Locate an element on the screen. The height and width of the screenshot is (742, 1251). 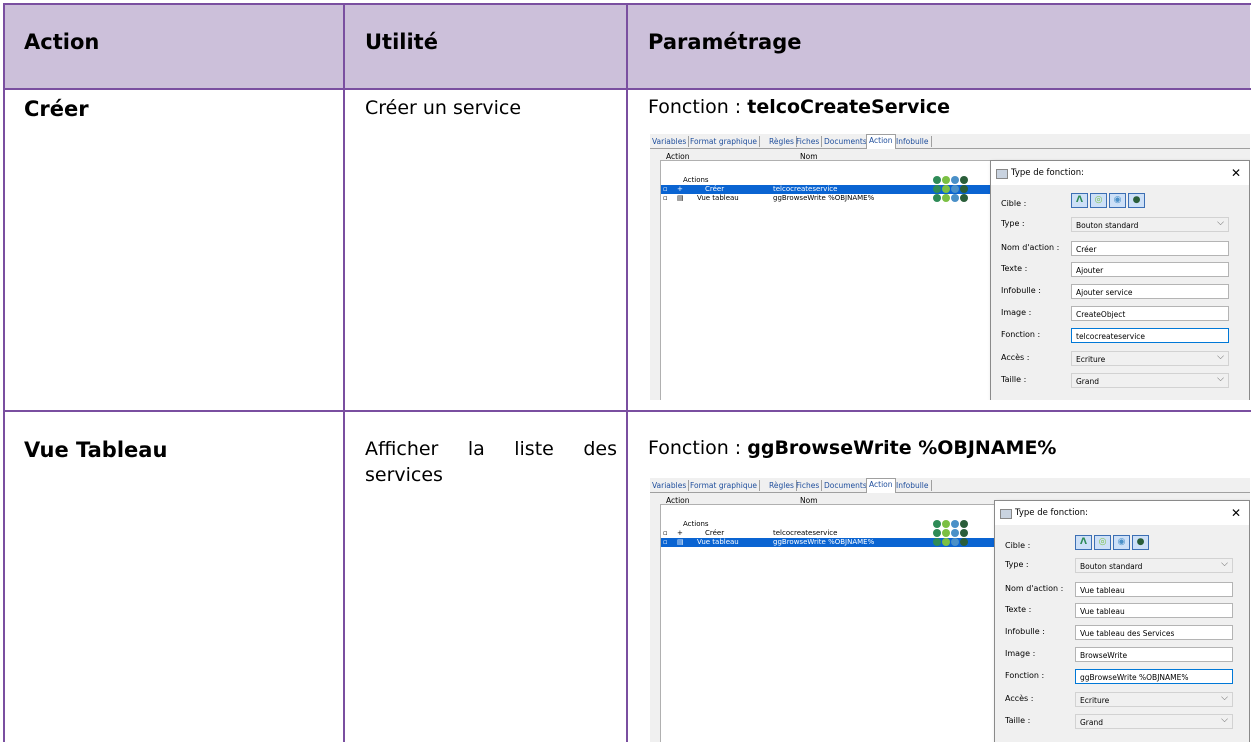
nom-action-select: Vue tableau is located at coordinates (1154, 589).